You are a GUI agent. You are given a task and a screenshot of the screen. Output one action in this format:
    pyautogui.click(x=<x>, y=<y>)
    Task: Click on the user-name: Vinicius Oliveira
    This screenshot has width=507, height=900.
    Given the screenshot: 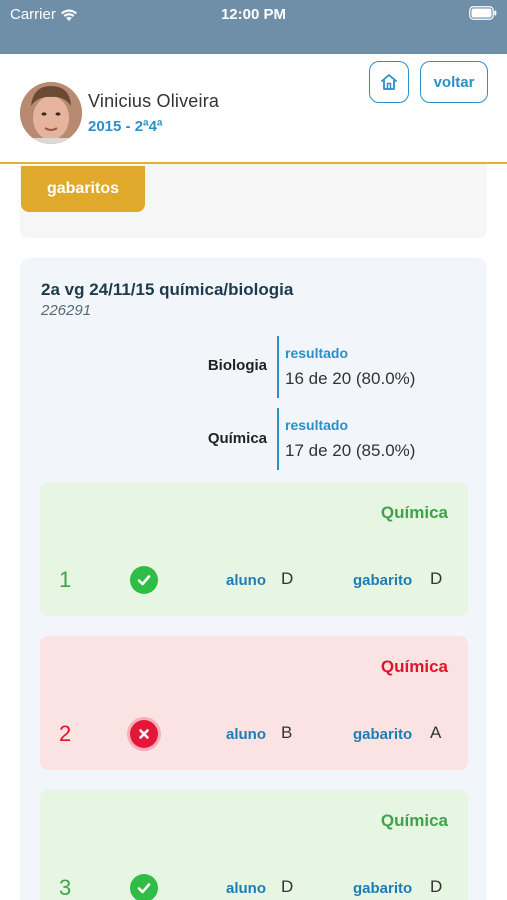 What is the action you would take?
    pyautogui.click(x=154, y=101)
    